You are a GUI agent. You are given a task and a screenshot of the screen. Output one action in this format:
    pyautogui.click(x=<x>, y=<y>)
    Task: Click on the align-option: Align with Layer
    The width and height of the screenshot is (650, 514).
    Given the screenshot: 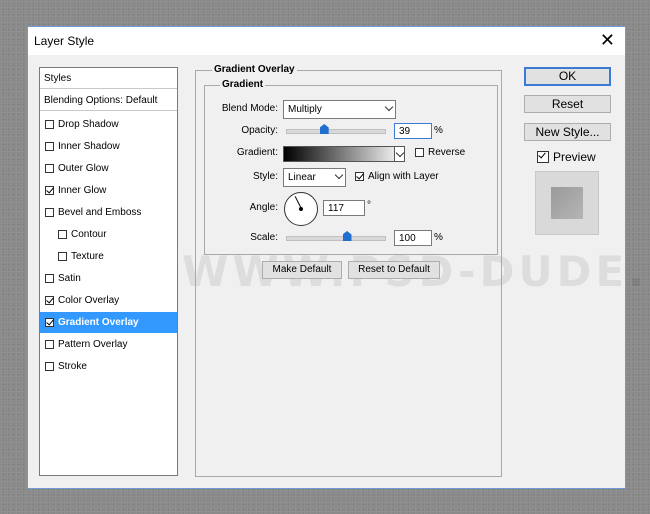 What is the action you would take?
    pyautogui.click(x=397, y=176)
    